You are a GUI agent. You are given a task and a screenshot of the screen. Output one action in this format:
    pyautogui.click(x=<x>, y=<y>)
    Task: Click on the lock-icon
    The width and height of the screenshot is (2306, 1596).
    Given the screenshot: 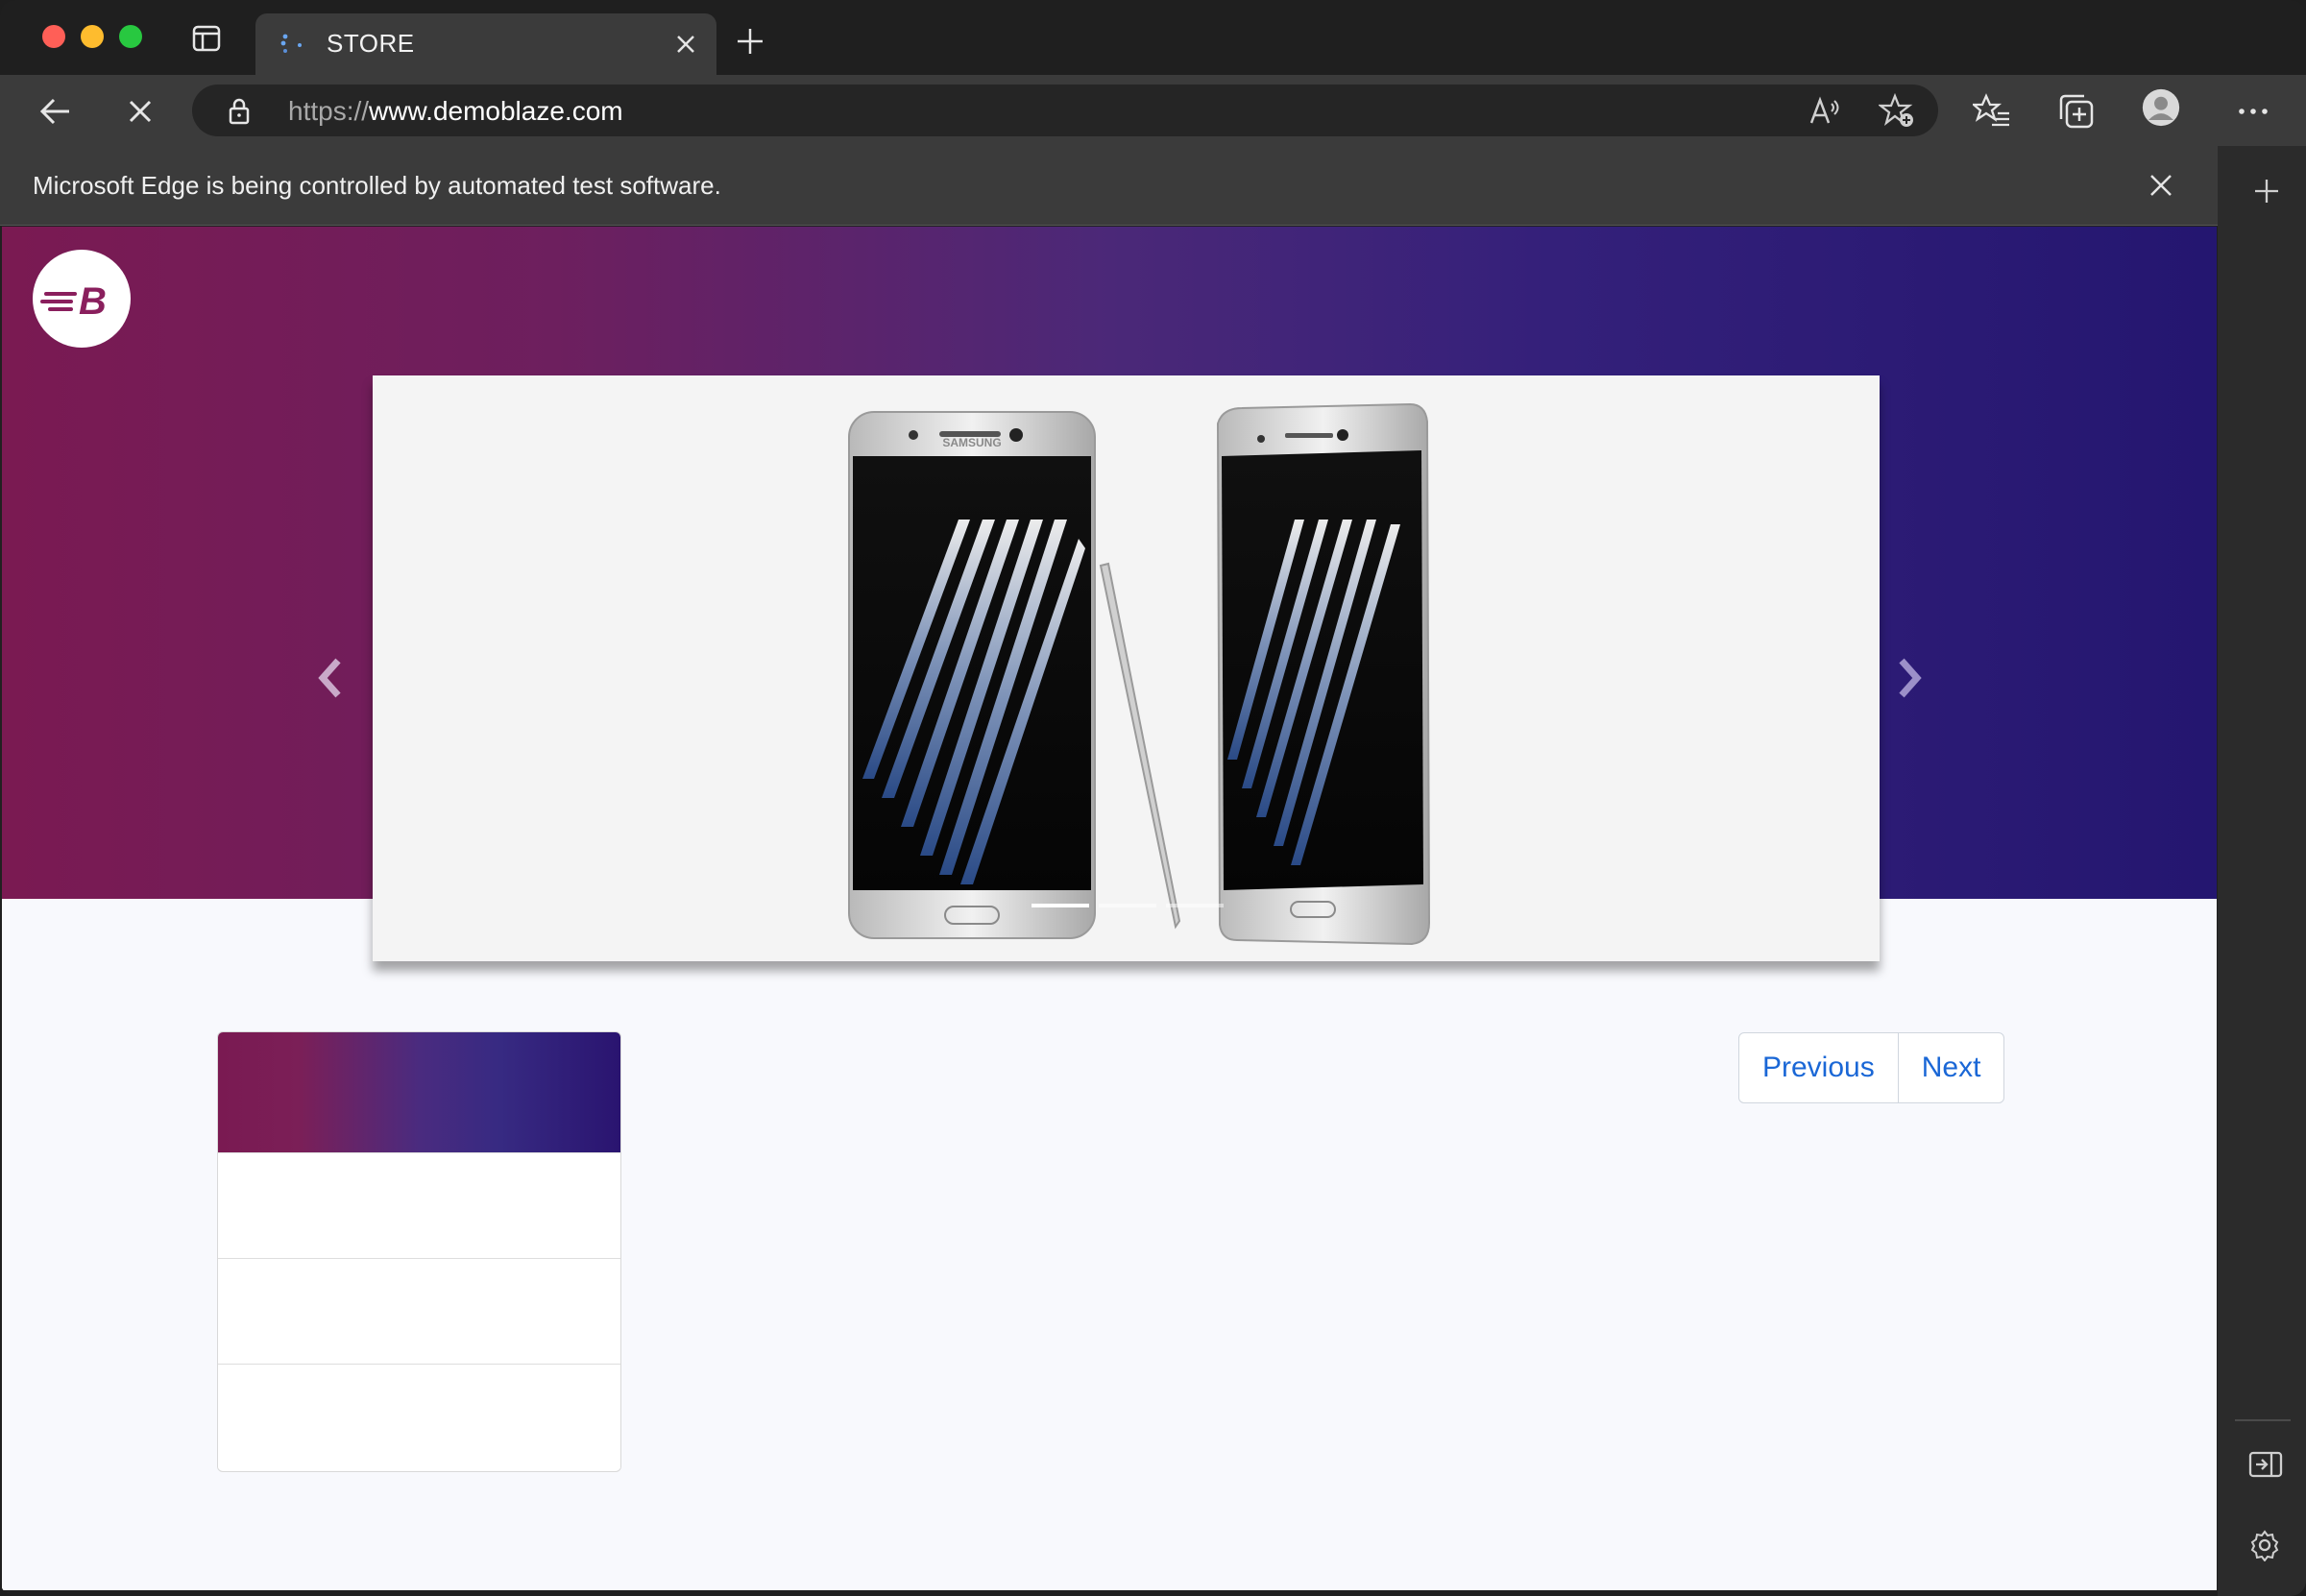 What is the action you would take?
    pyautogui.click(x=239, y=110)
    